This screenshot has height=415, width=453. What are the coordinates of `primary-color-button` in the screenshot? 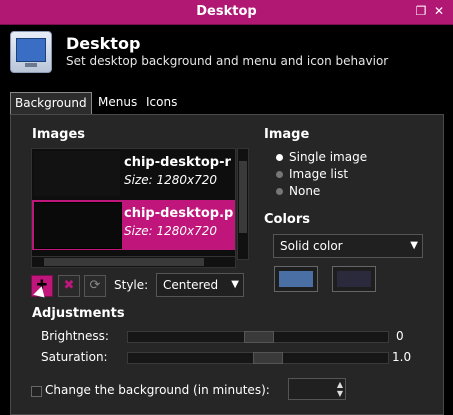 It's located at (296, 279).